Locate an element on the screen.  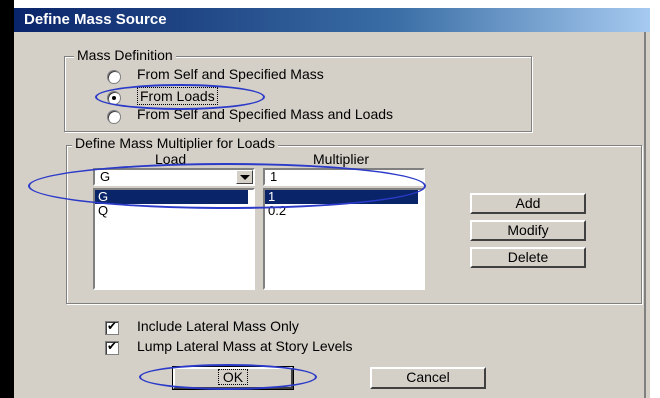
highlight-ellipse-load-row is located at coordinates (227, 186).